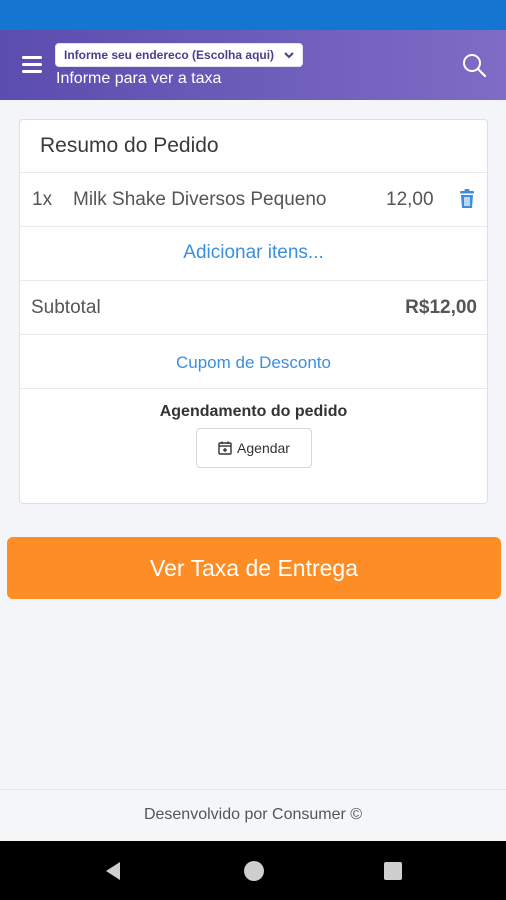 This screenshot has width=506, height=900. I want to click on discount-coupon-link: Cupom de Desconto, so click(253, 363).